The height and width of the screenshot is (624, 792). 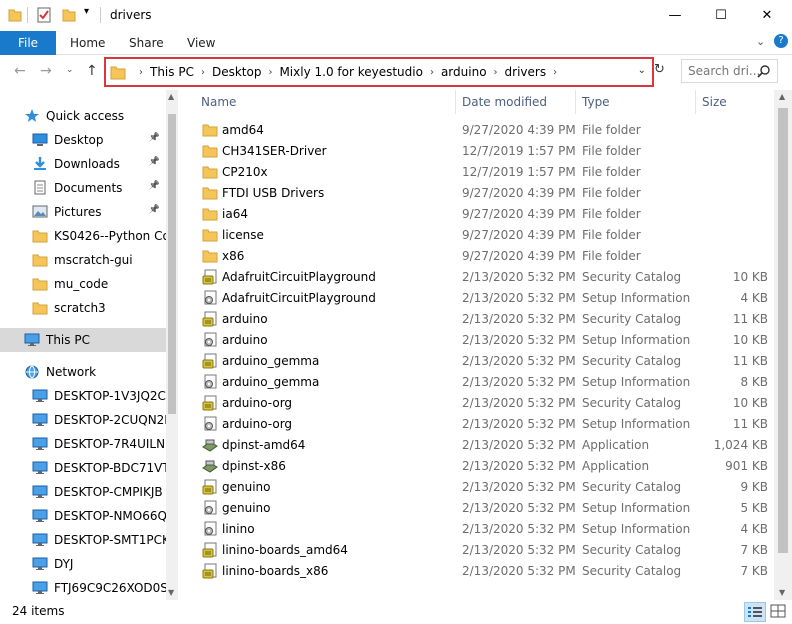 I want to click on help-icon: ?, so click(x=781, y=41).